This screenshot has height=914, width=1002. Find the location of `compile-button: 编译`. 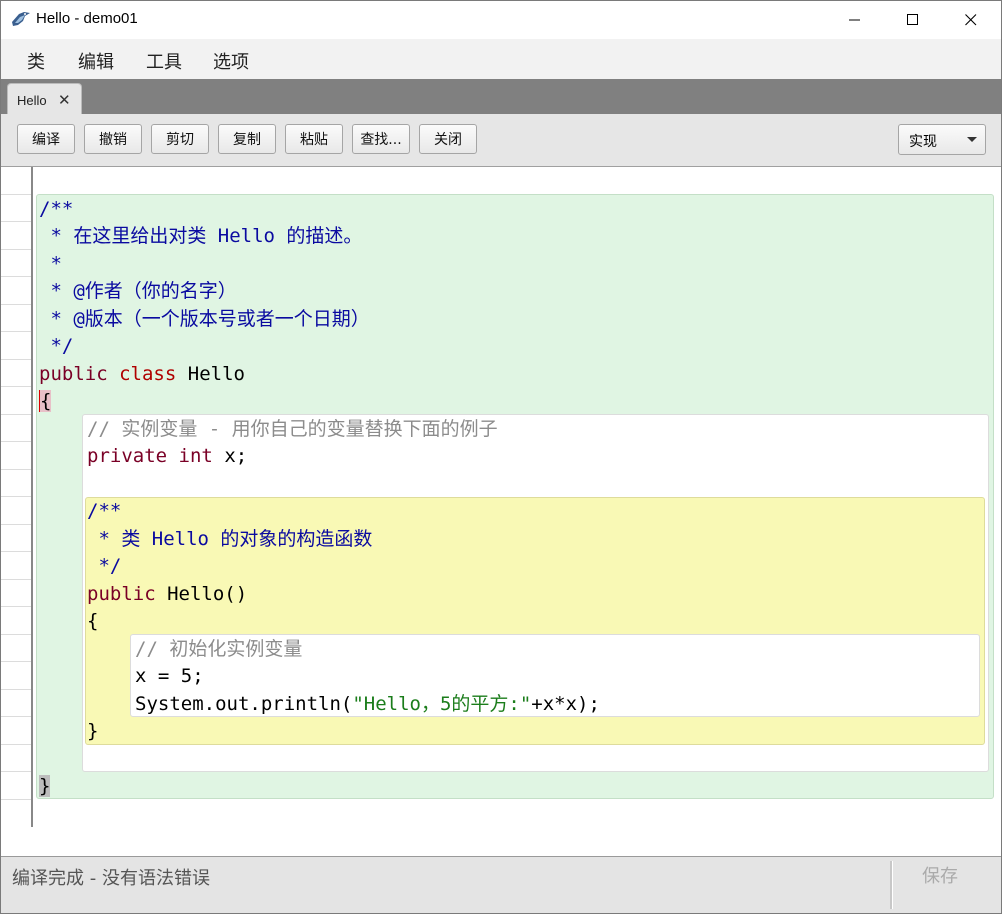

compile-button: 编译 is located at coordinates (46, 139).